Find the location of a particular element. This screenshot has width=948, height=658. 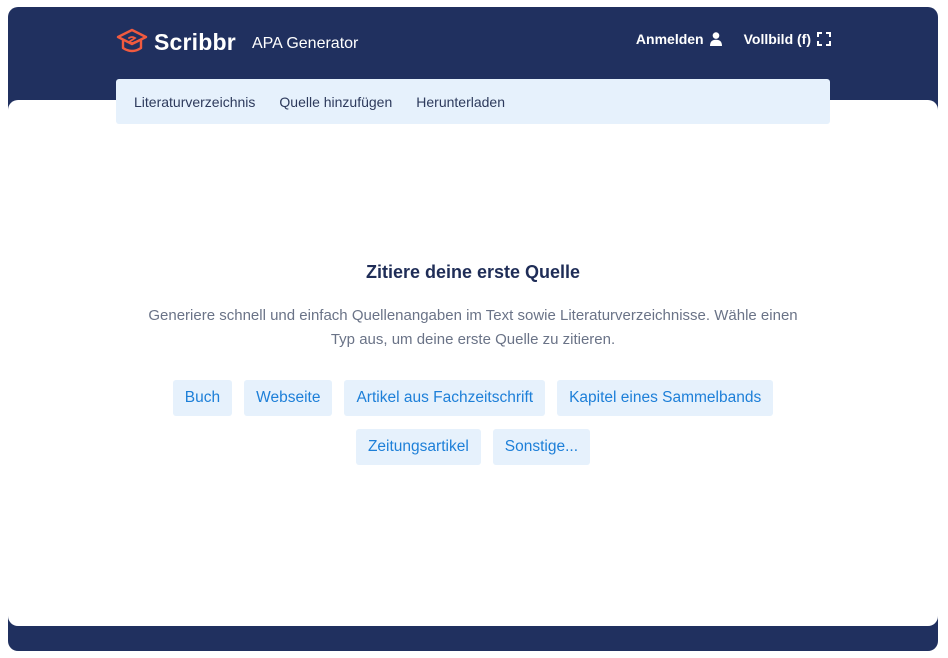

source-type-book-chapter-button: Kapitel eines Sammelbands is located at coordinates (665, 398).